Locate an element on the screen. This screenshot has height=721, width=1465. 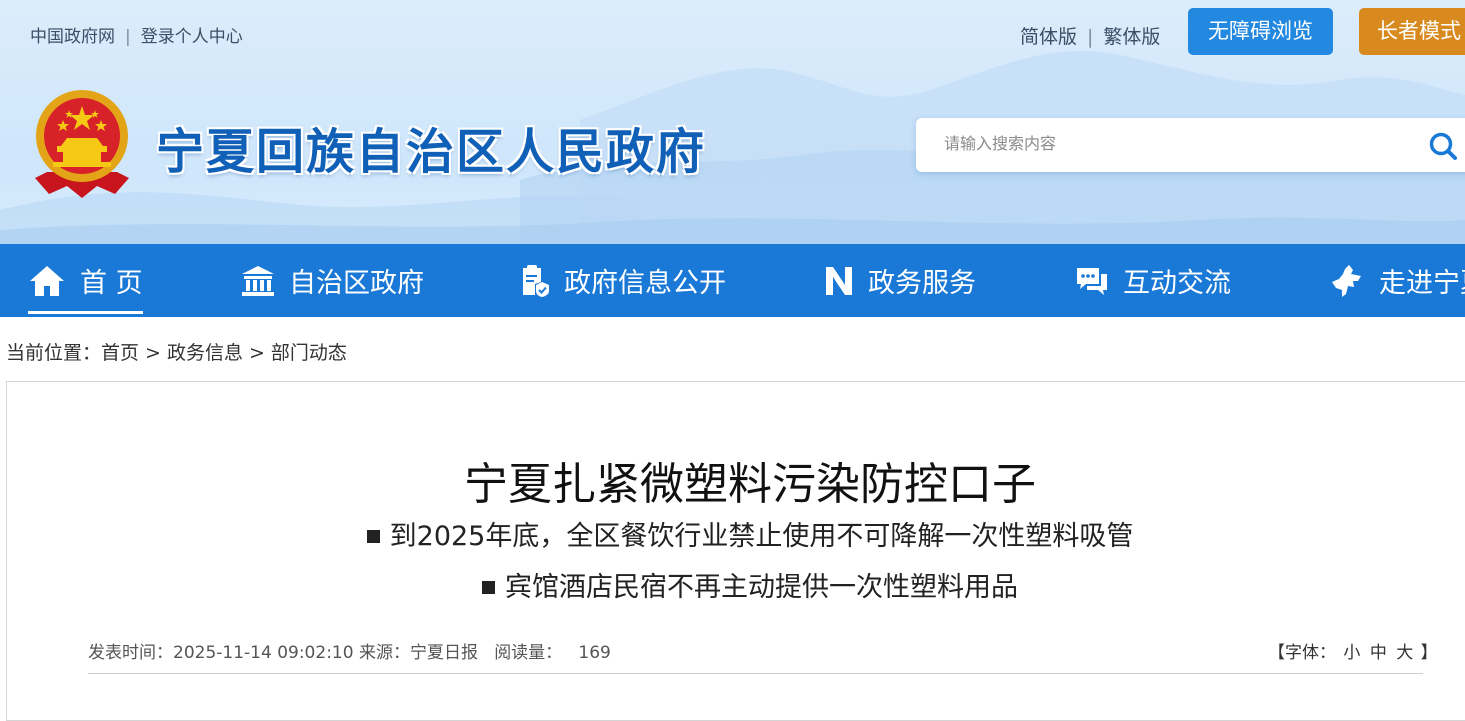
main-nav: 首 页 自治区政府 政府信息公开 政务服务 互动交流 走进宁 is located at coordinates (732, 280).